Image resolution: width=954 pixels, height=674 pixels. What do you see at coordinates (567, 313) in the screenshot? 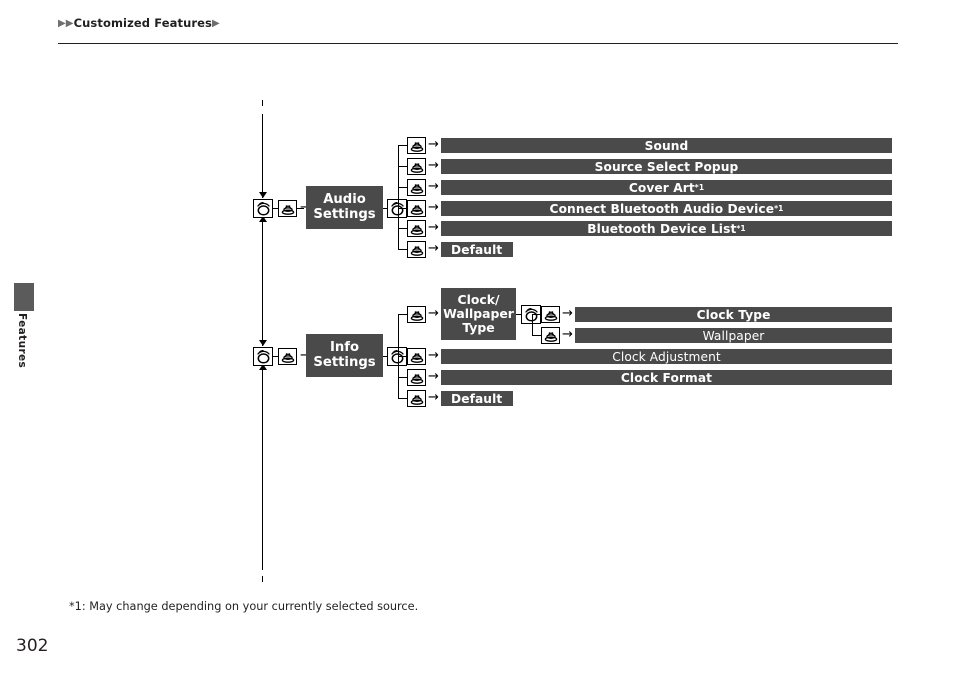
I see `subnode-item-1-arrow-icon: →` at bounding box center [567, 313].